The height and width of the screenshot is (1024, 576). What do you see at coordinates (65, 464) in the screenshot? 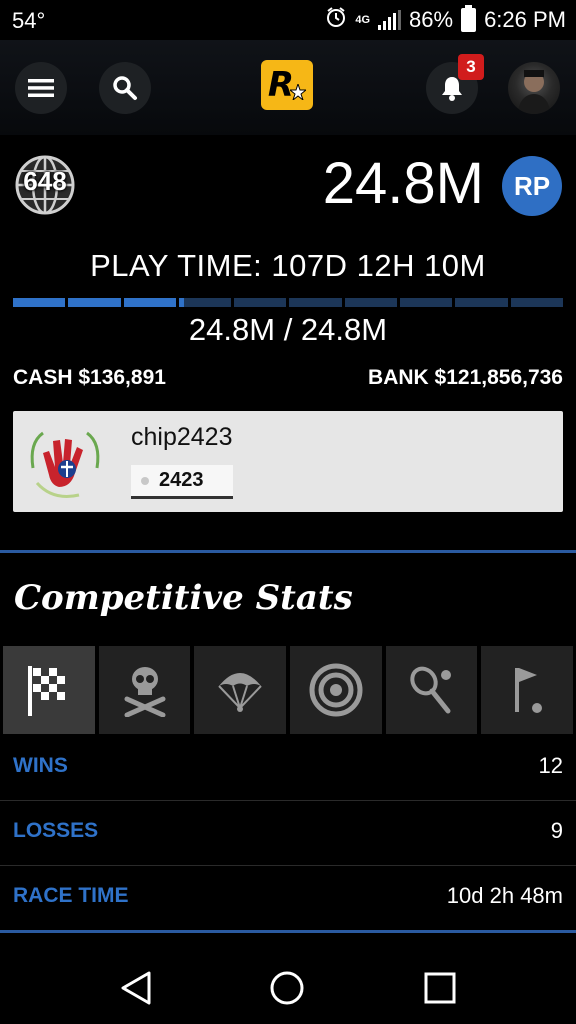
I see `crew-emblem-icon` at bounding box center [65, 464].